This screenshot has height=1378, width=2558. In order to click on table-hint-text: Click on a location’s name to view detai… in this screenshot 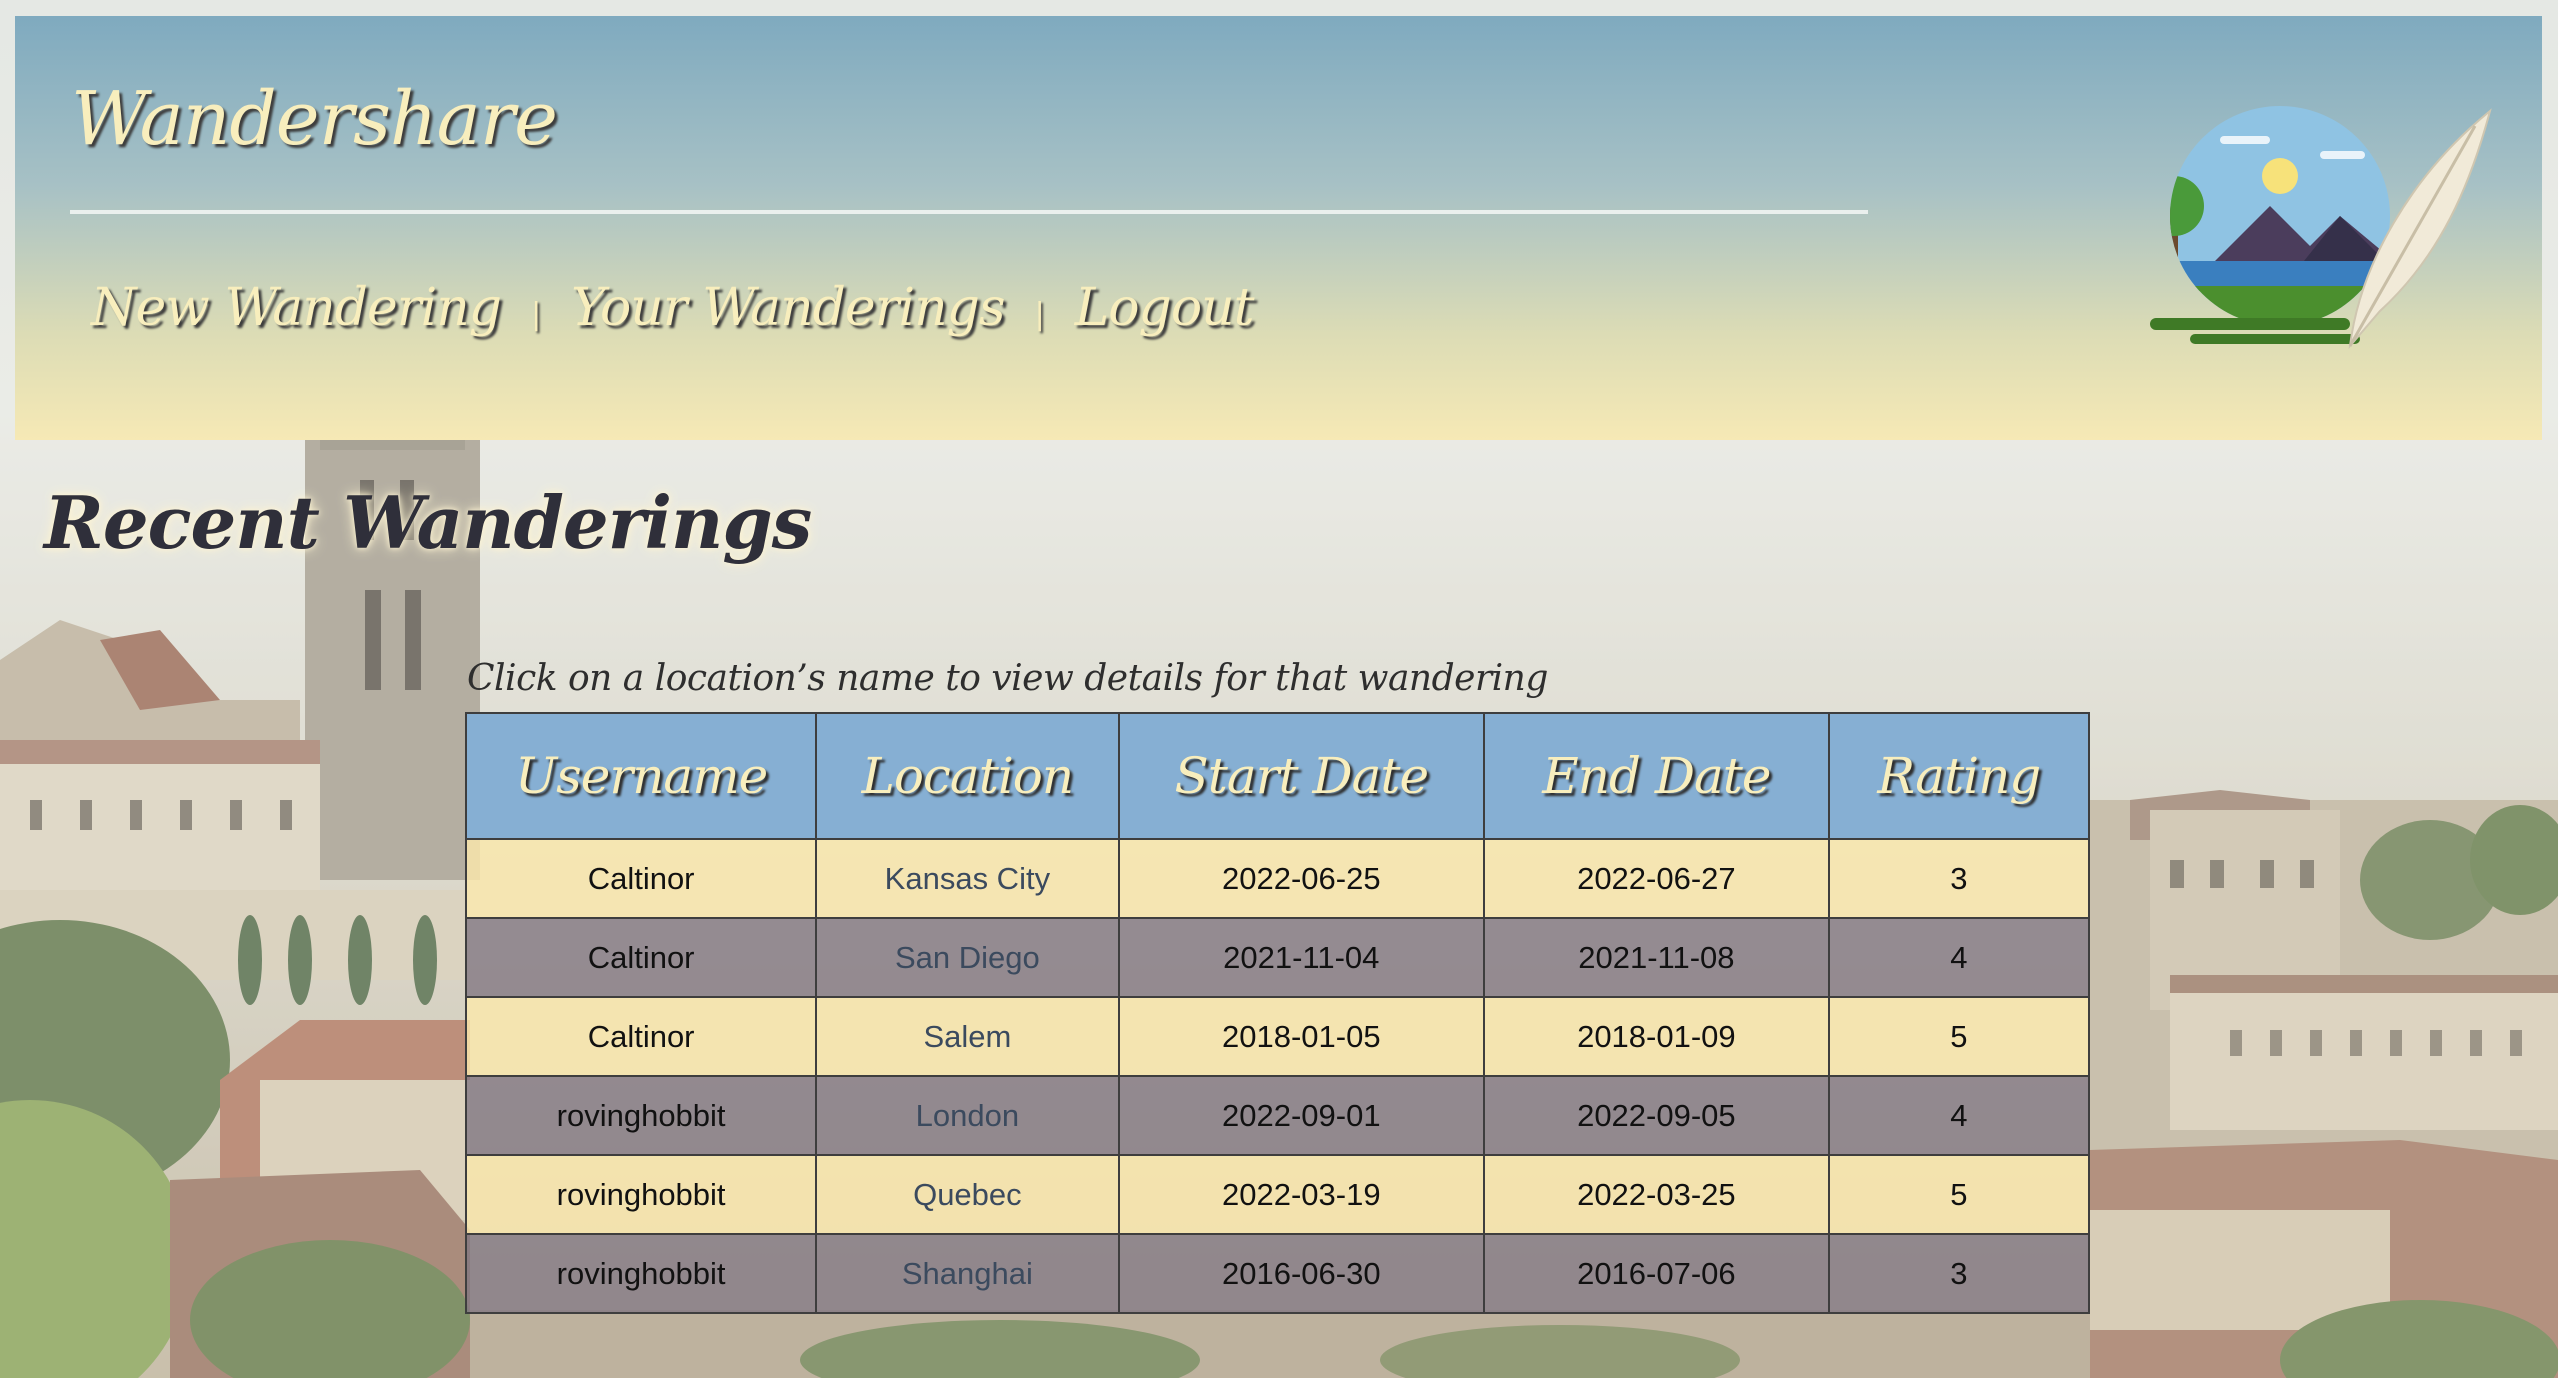, I will do `click(1007, 678)`.